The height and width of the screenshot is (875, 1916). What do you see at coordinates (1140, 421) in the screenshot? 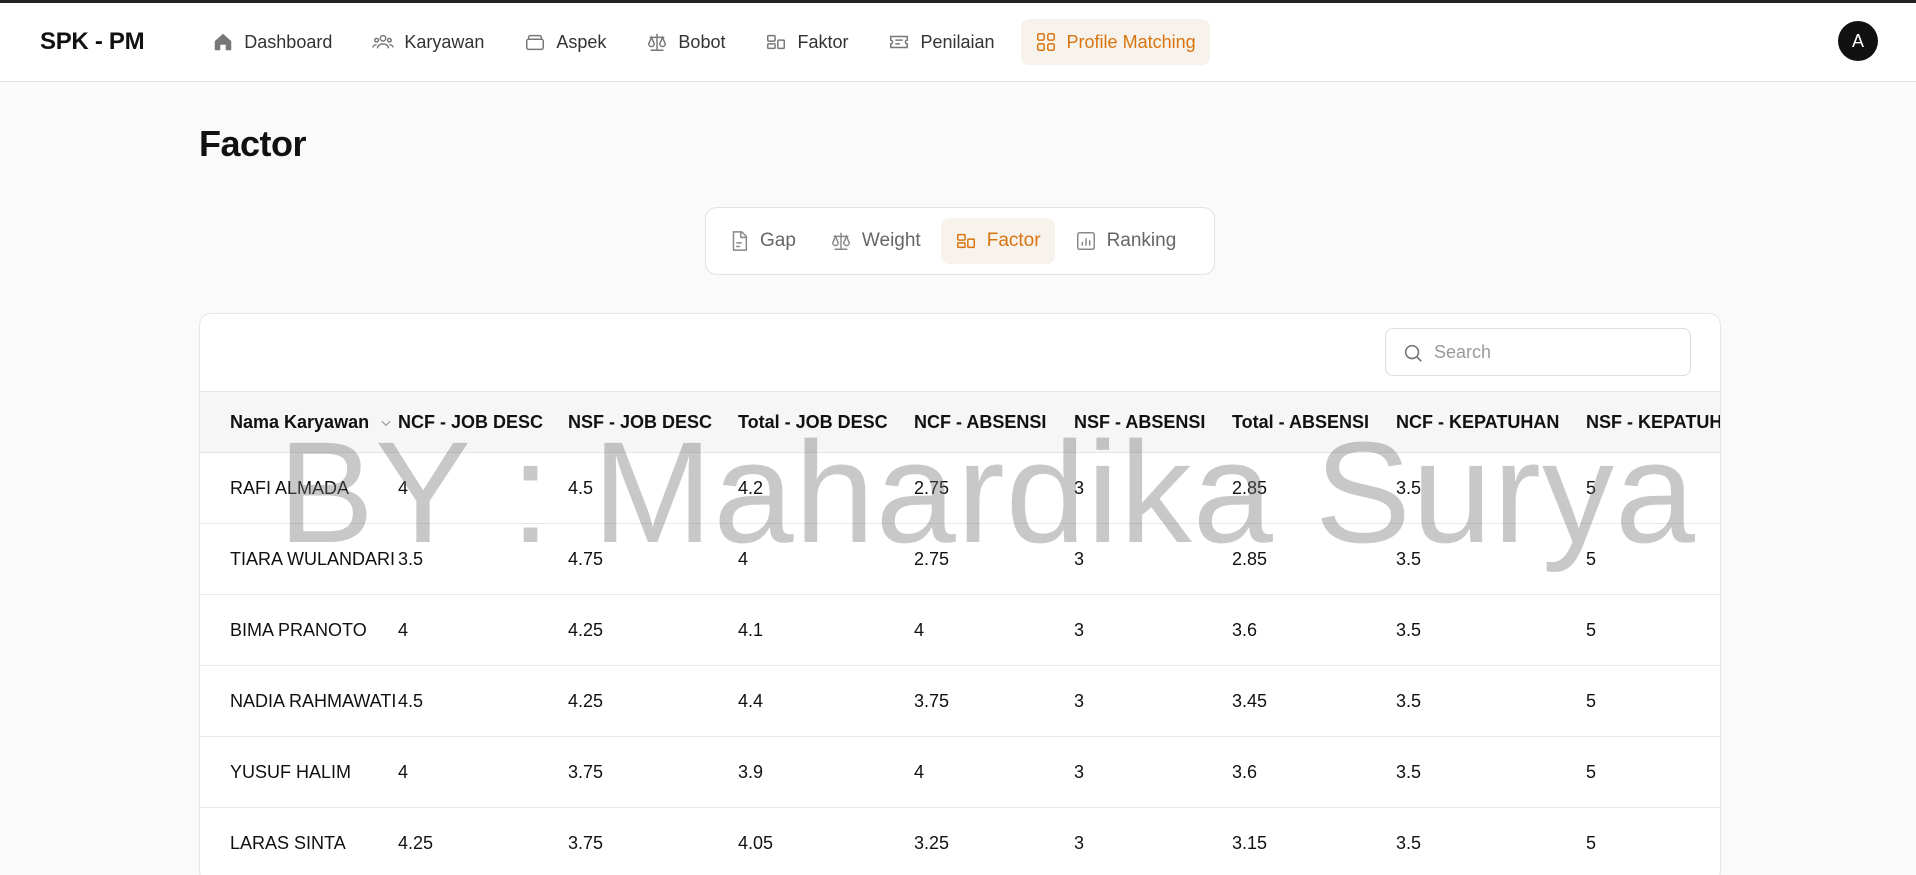
I see `column-header: NSF - ABSENSI` at bounding box center [1140, 421].